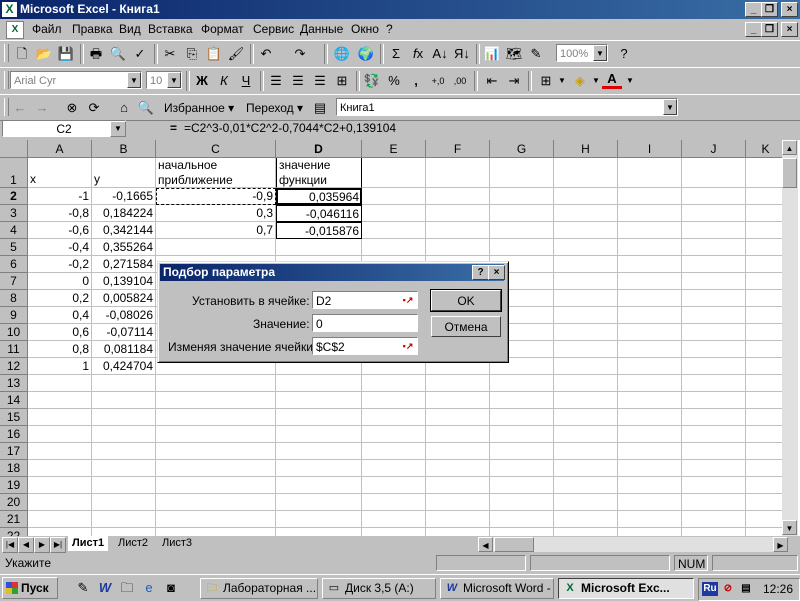 The width and height of the screenshot is (800, 601). What do you see at coordinates (320, 81) in the screenshot?
I see `align-right-icon: ☰` at bounding box center [320, 81].